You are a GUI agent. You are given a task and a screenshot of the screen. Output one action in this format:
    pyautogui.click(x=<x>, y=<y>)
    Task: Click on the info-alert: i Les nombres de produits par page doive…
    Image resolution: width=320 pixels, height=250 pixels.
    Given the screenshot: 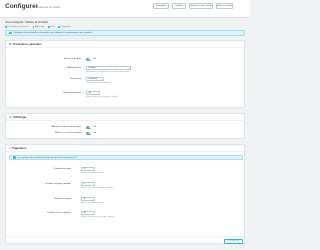 What is the action you would take?
    pyautogui.click(x=126, y=157)
    